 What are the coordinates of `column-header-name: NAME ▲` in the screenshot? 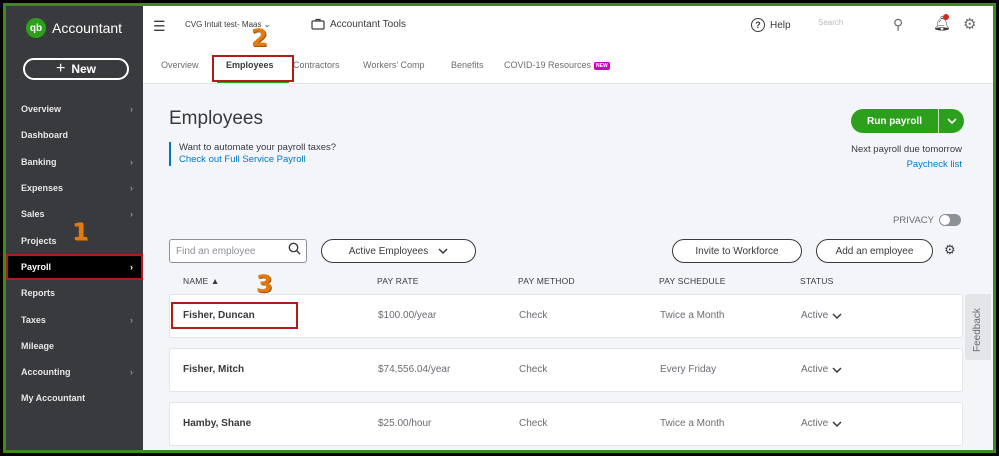 It's located at (201, 281).